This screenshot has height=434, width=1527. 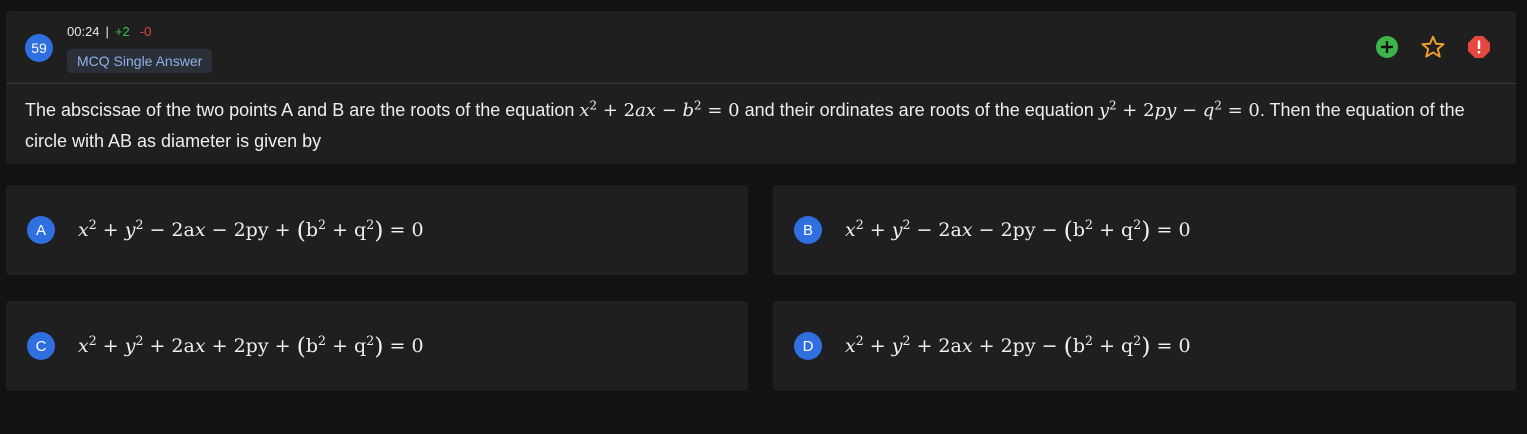 What do you see at coordinates (1387, 47) in the screenshot?
I see `plus-circle-icon` at bounding box center [1387, 47].